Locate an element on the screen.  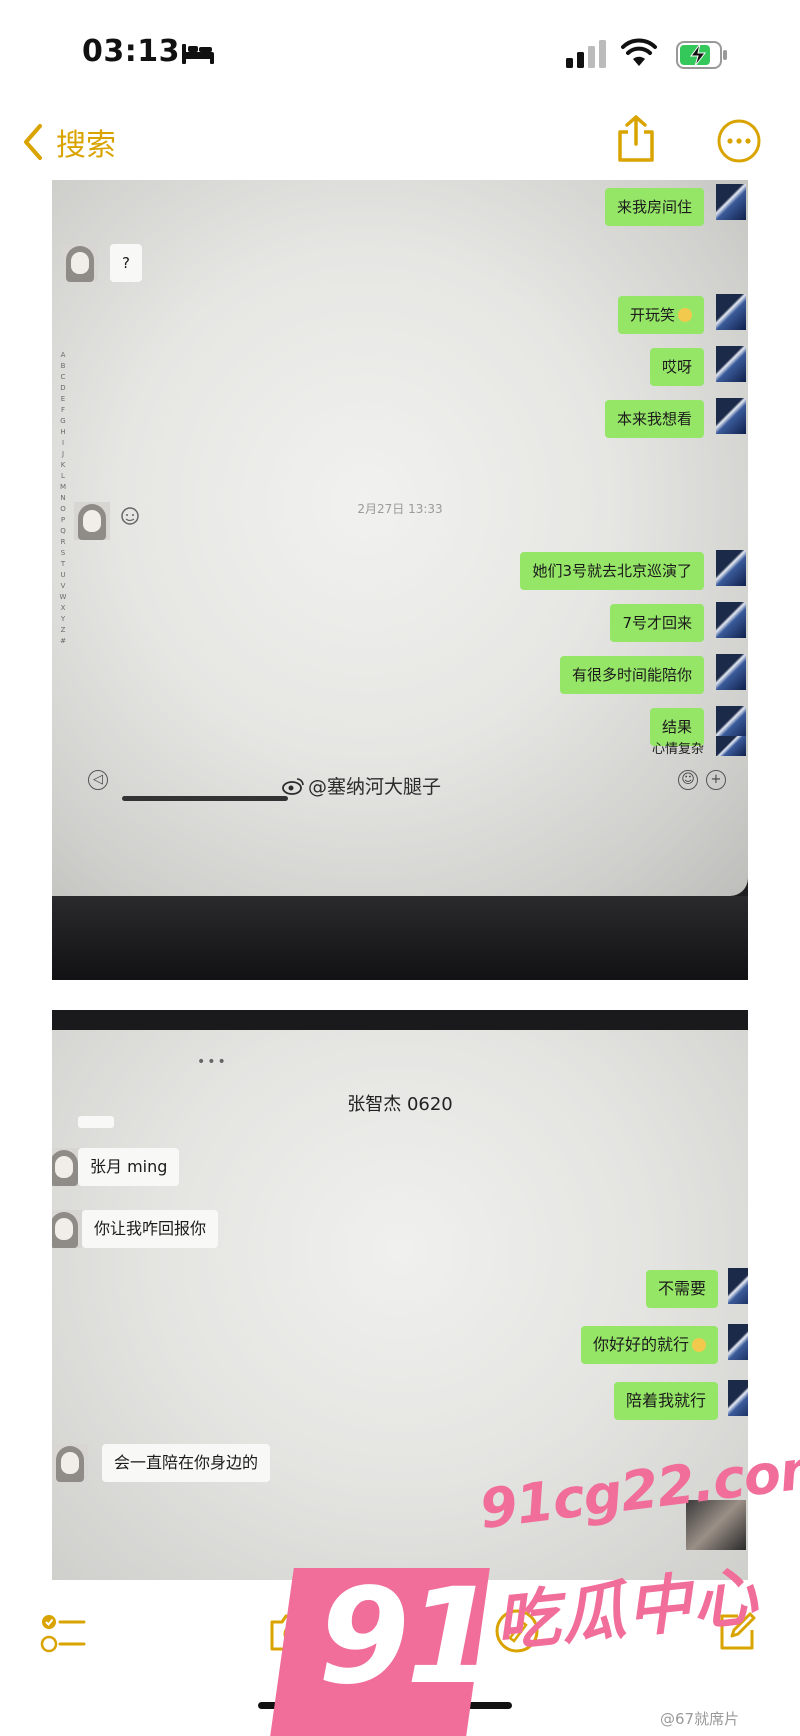
index-letter: H is located at coordinates (62, 432).